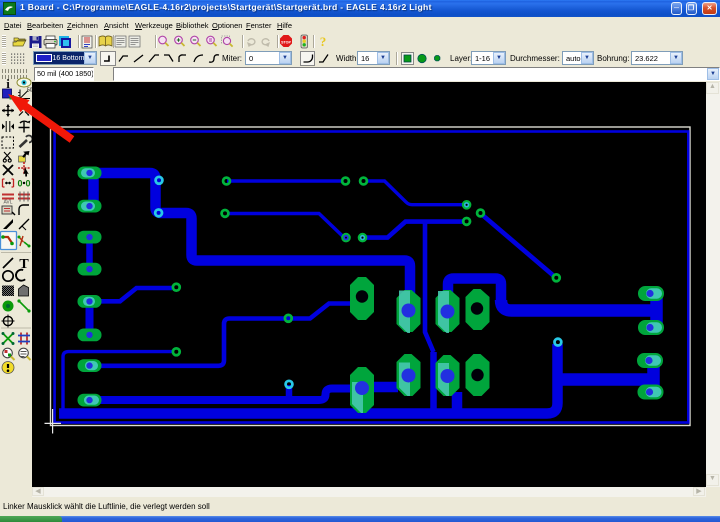 Image resolution: width=720 pixels, height=522 pixels. What do you see at coordinates (7, 203) in the screenshot?
I see `svg-text: AVL` at bounding box center [7, 203].